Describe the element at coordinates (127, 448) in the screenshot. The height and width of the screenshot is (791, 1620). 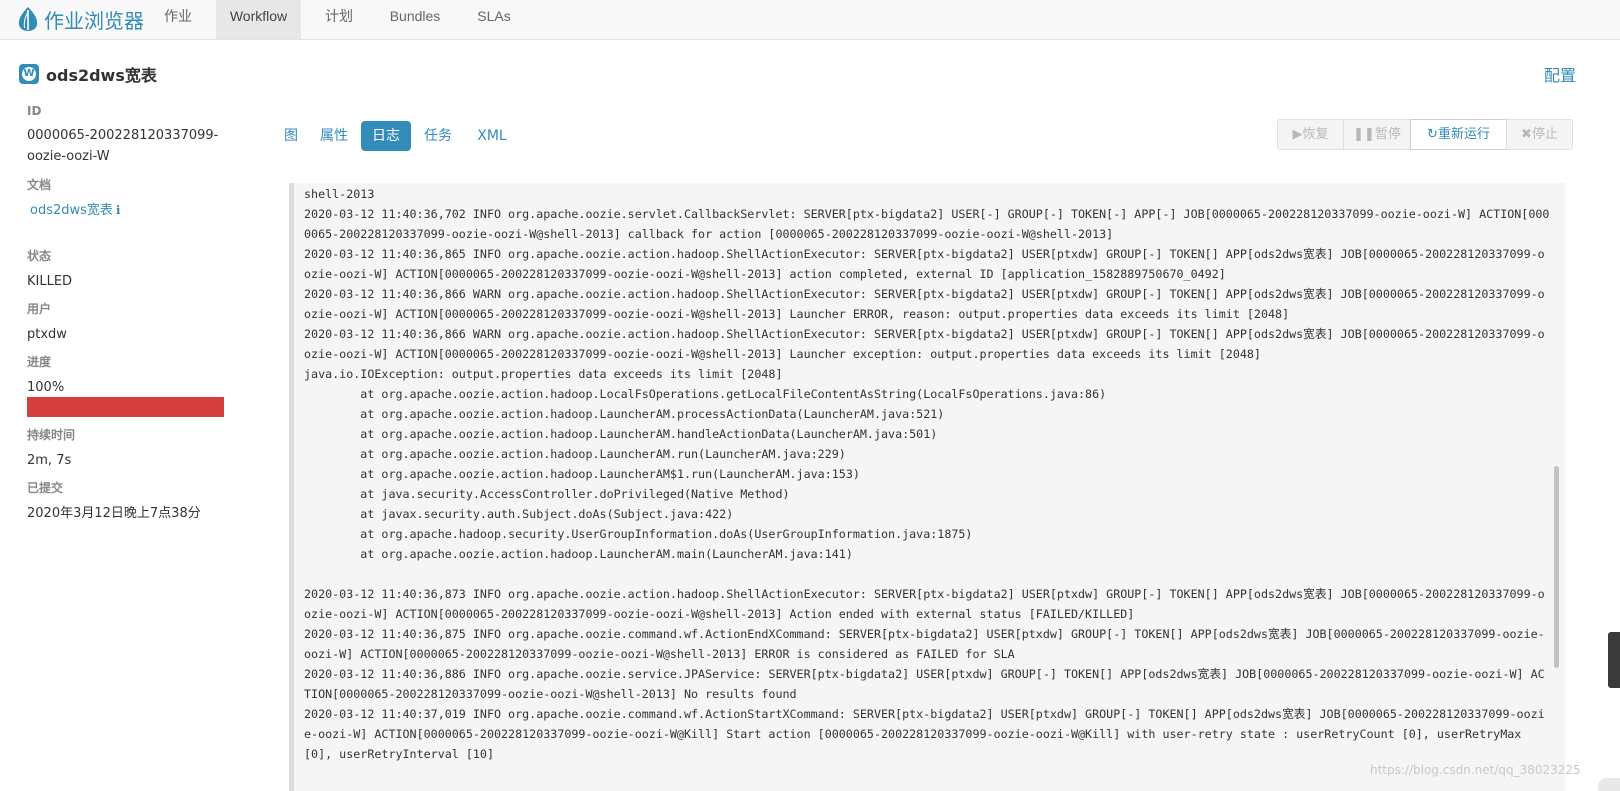
I see `duration-section: 持续时间 2m, 7s` at that location.